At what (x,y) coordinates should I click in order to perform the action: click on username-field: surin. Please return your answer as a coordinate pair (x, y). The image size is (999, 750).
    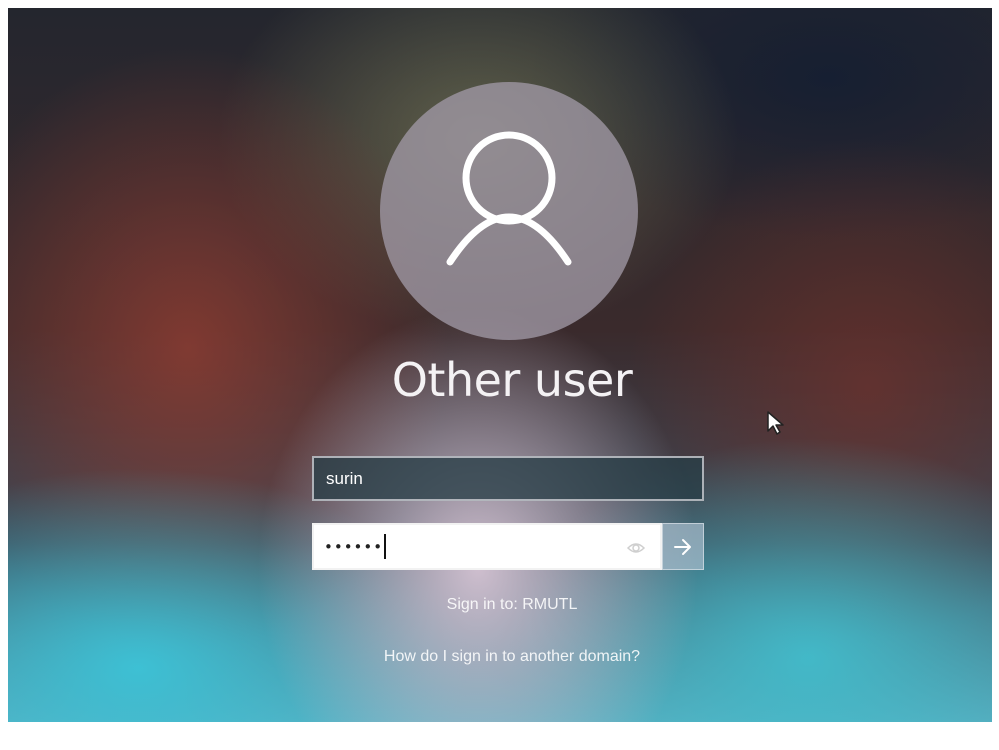
    Looking at the image, I should click on (508, 478).